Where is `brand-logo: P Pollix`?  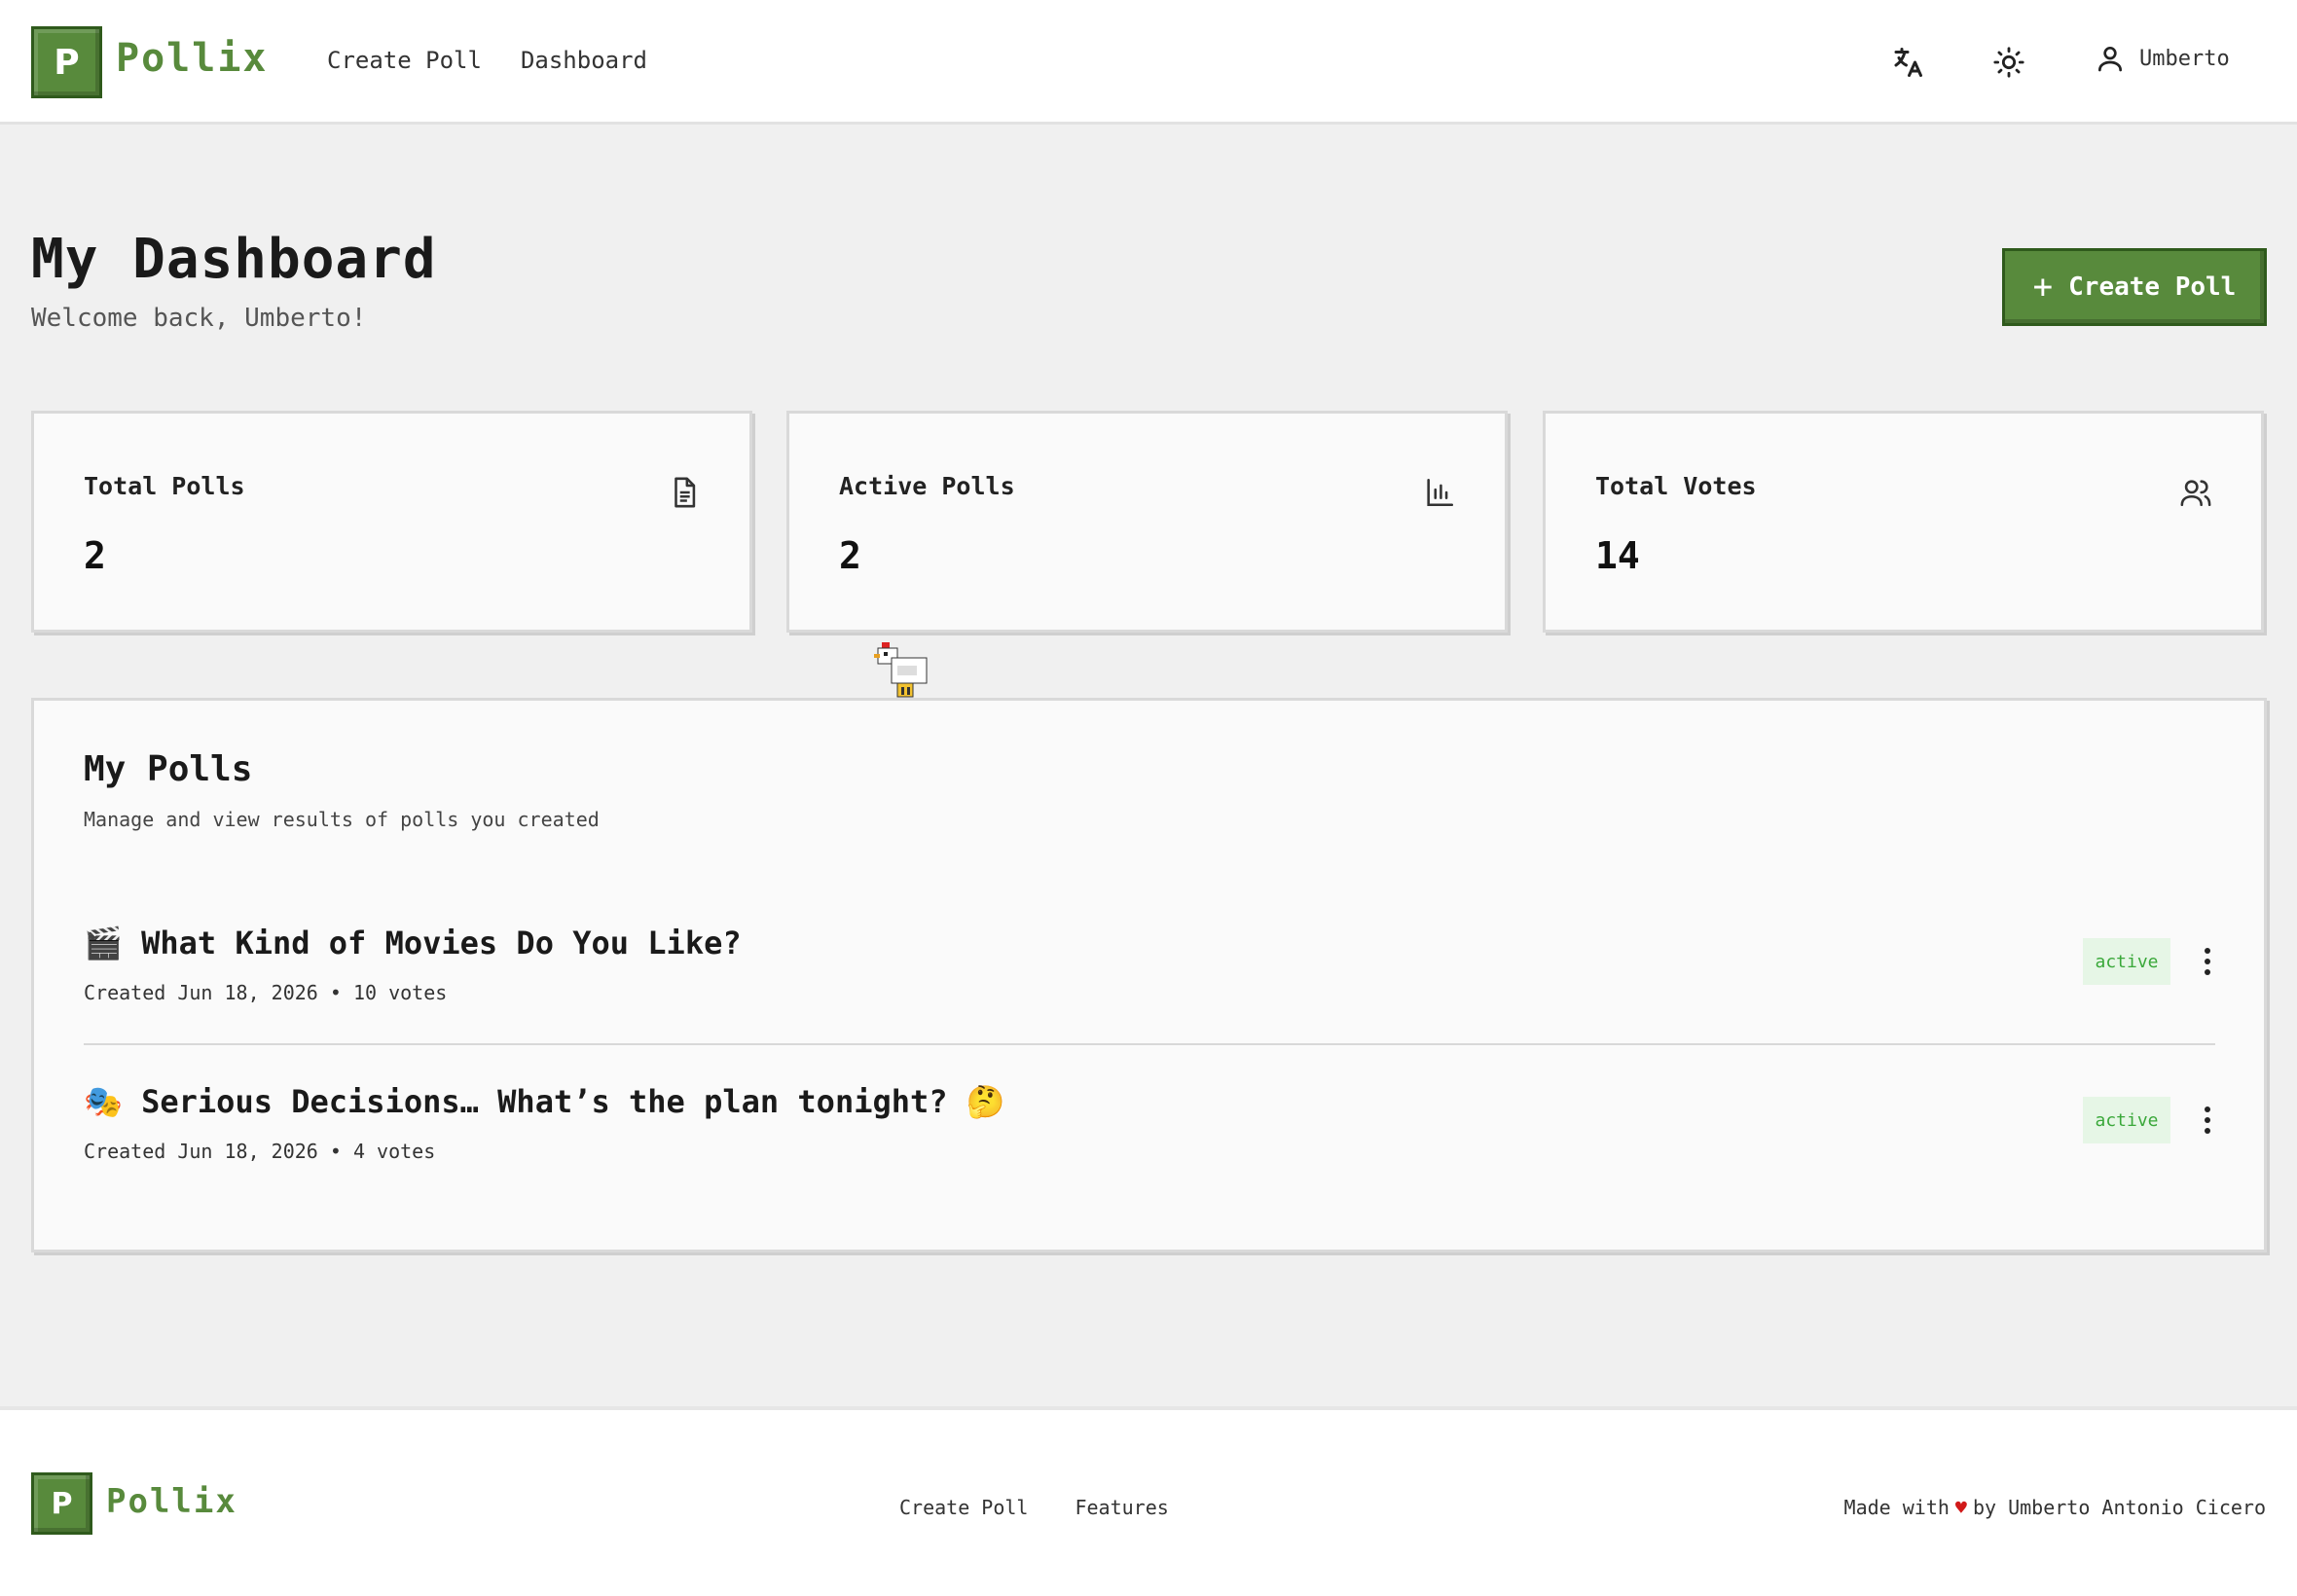
brand-logo: P Pollix is located at coordinates (150, 62).